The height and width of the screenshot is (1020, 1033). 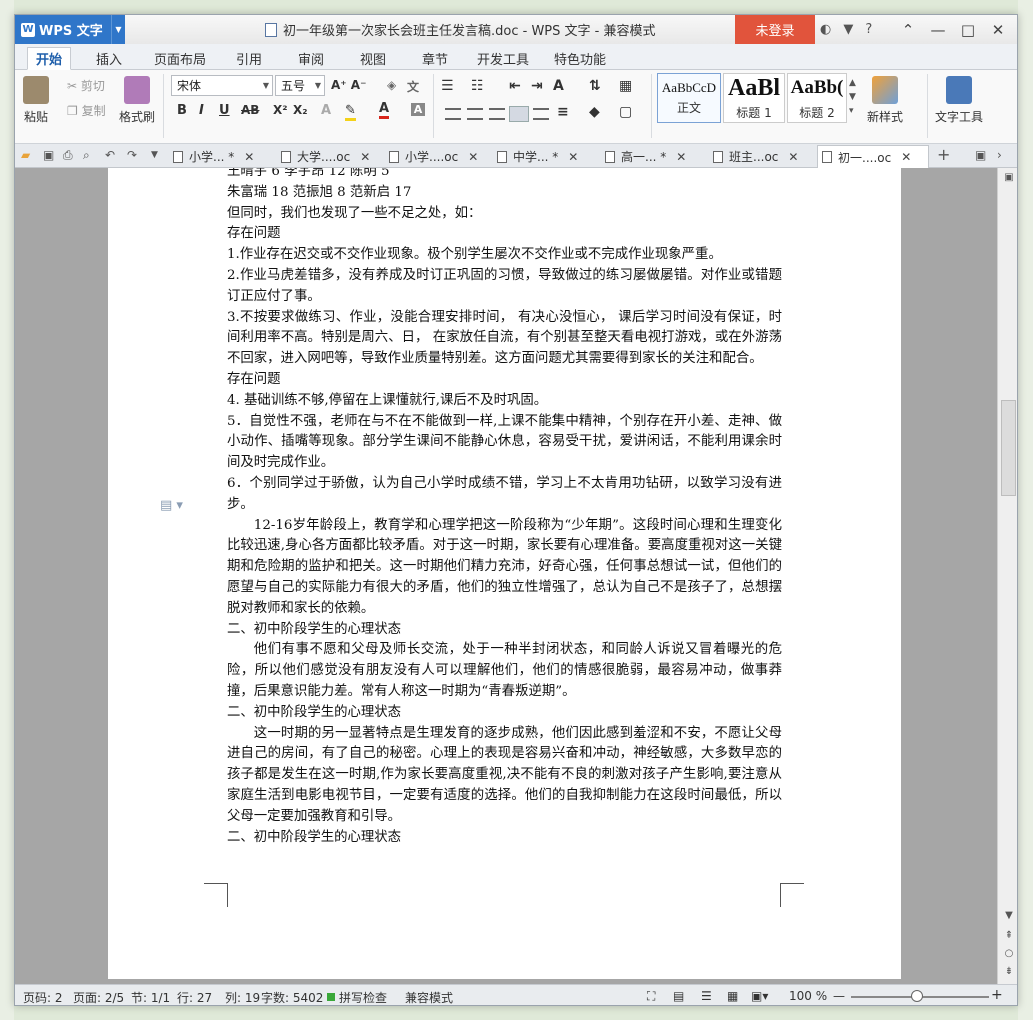 I want to click on chevron-down-icon: ▼, so click(x=118, y=29).